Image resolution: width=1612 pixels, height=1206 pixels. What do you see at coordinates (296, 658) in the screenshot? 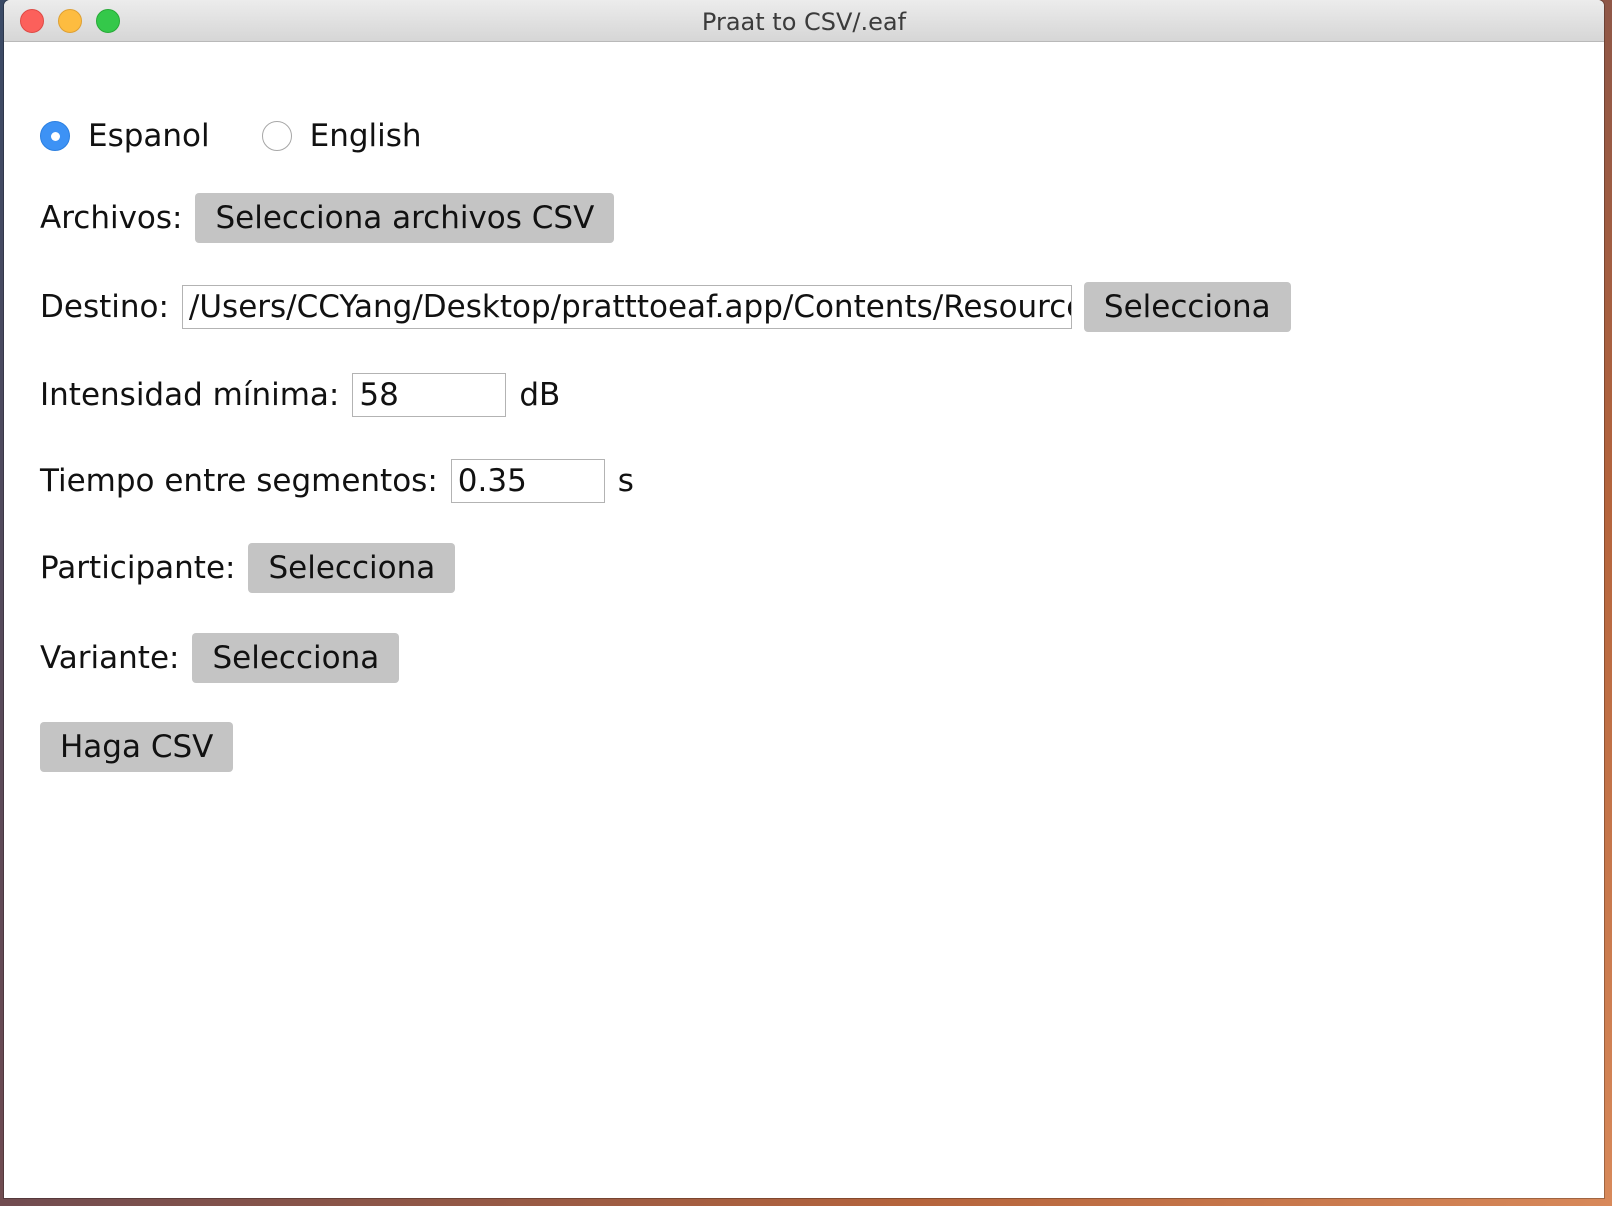
I see `select-variant-button: Selecciona` at bounding box center [296, 658].